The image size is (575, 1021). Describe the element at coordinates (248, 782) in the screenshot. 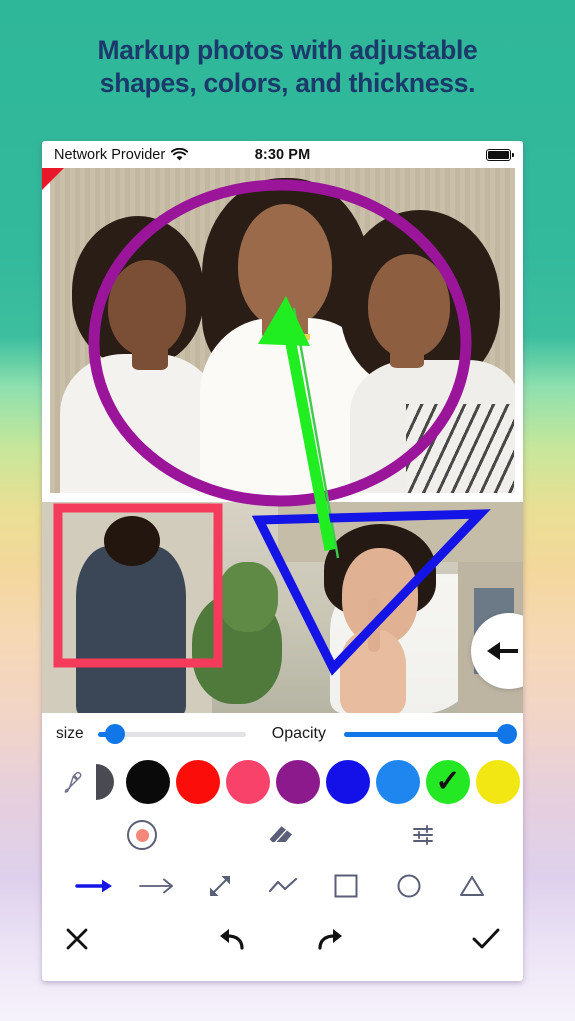

I see `color-swatch-pink` at that location.